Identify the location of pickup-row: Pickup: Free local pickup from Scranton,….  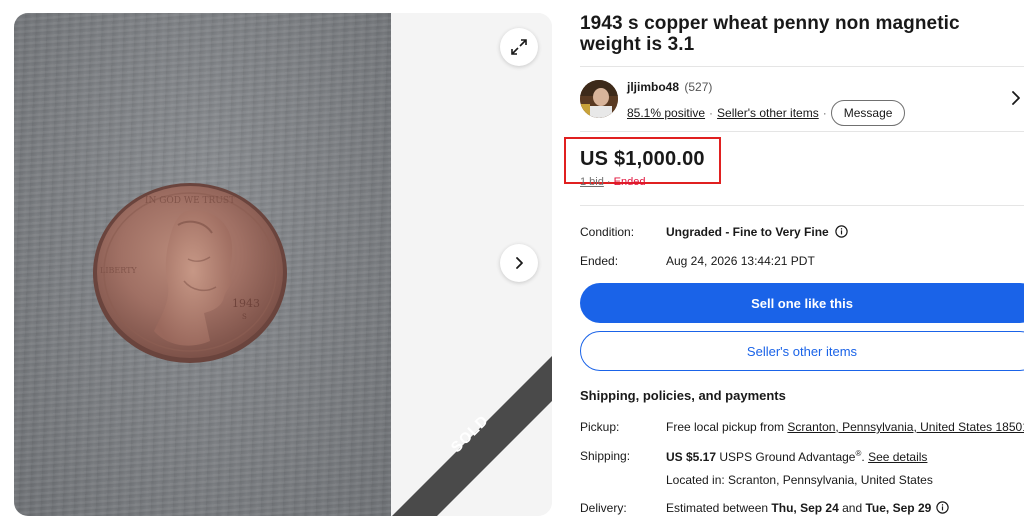
(802, 427).